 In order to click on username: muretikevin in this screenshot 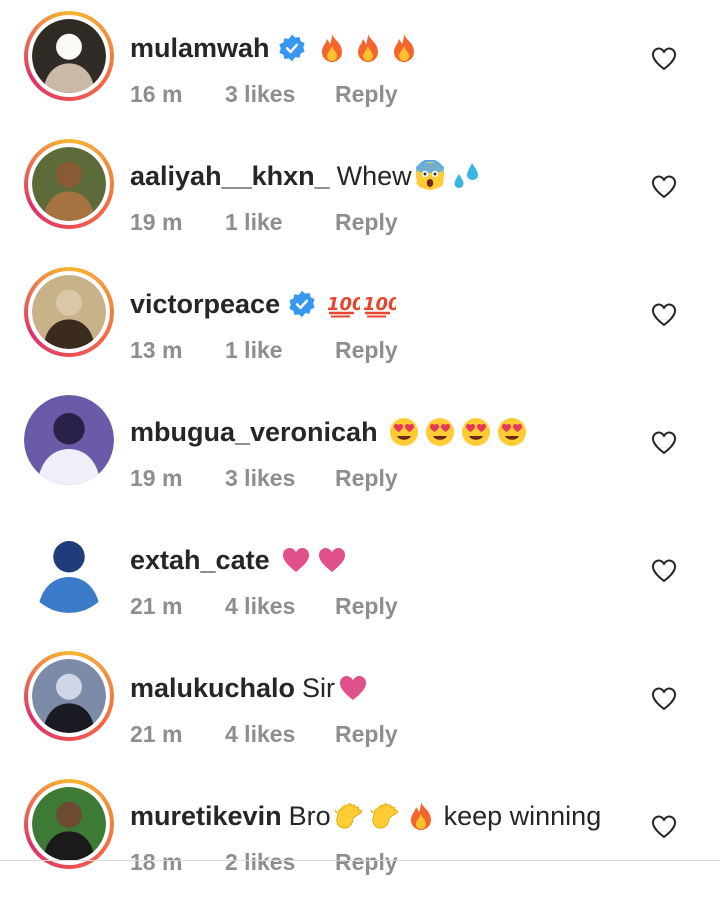, I will do `click(206, 816)`.